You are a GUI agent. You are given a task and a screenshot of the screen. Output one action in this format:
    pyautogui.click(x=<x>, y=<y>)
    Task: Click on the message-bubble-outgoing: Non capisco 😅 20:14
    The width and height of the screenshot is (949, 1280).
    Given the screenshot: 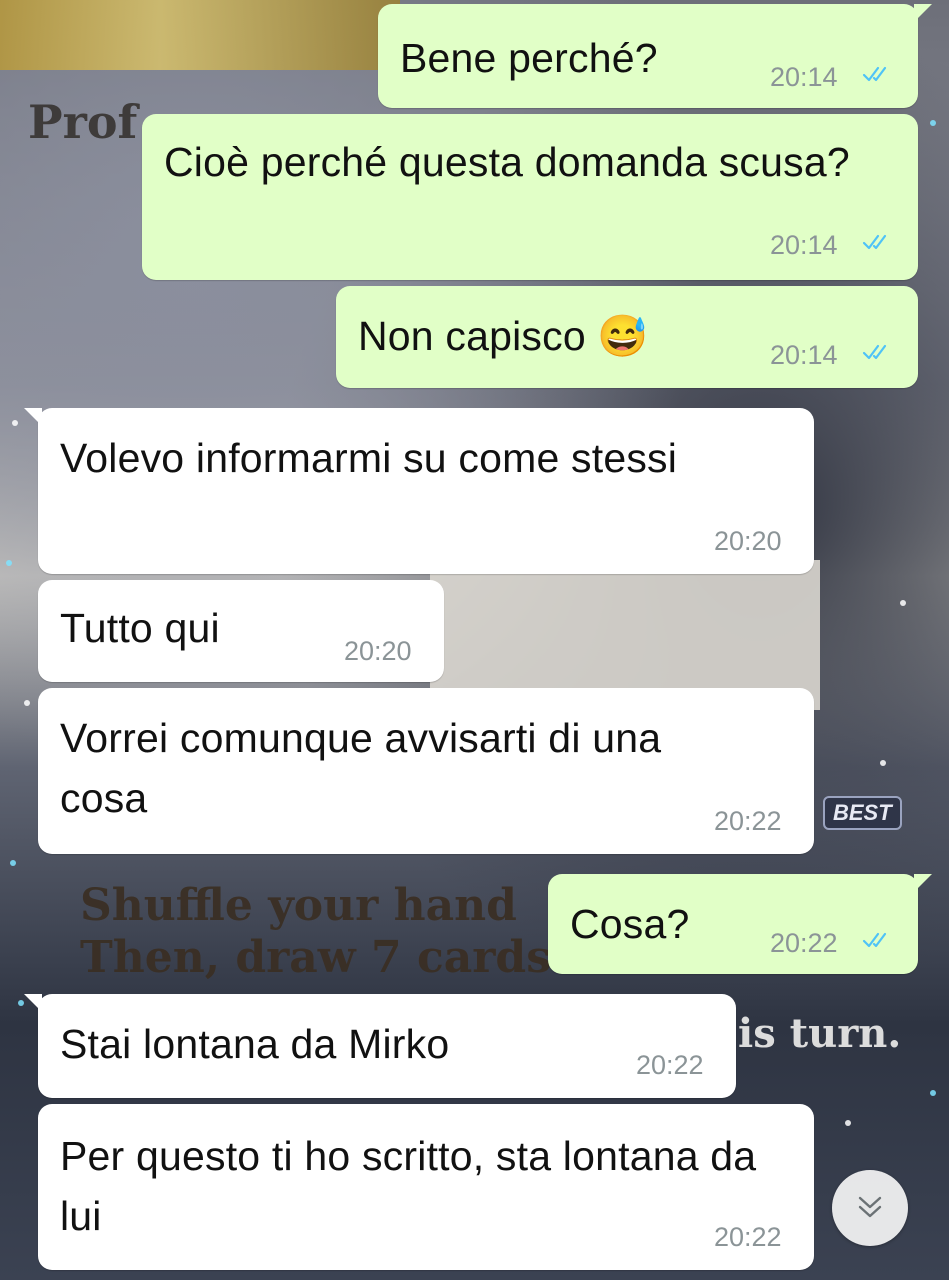 What is the action you would take?
    pyautogui.click(x=627, y=337)
    